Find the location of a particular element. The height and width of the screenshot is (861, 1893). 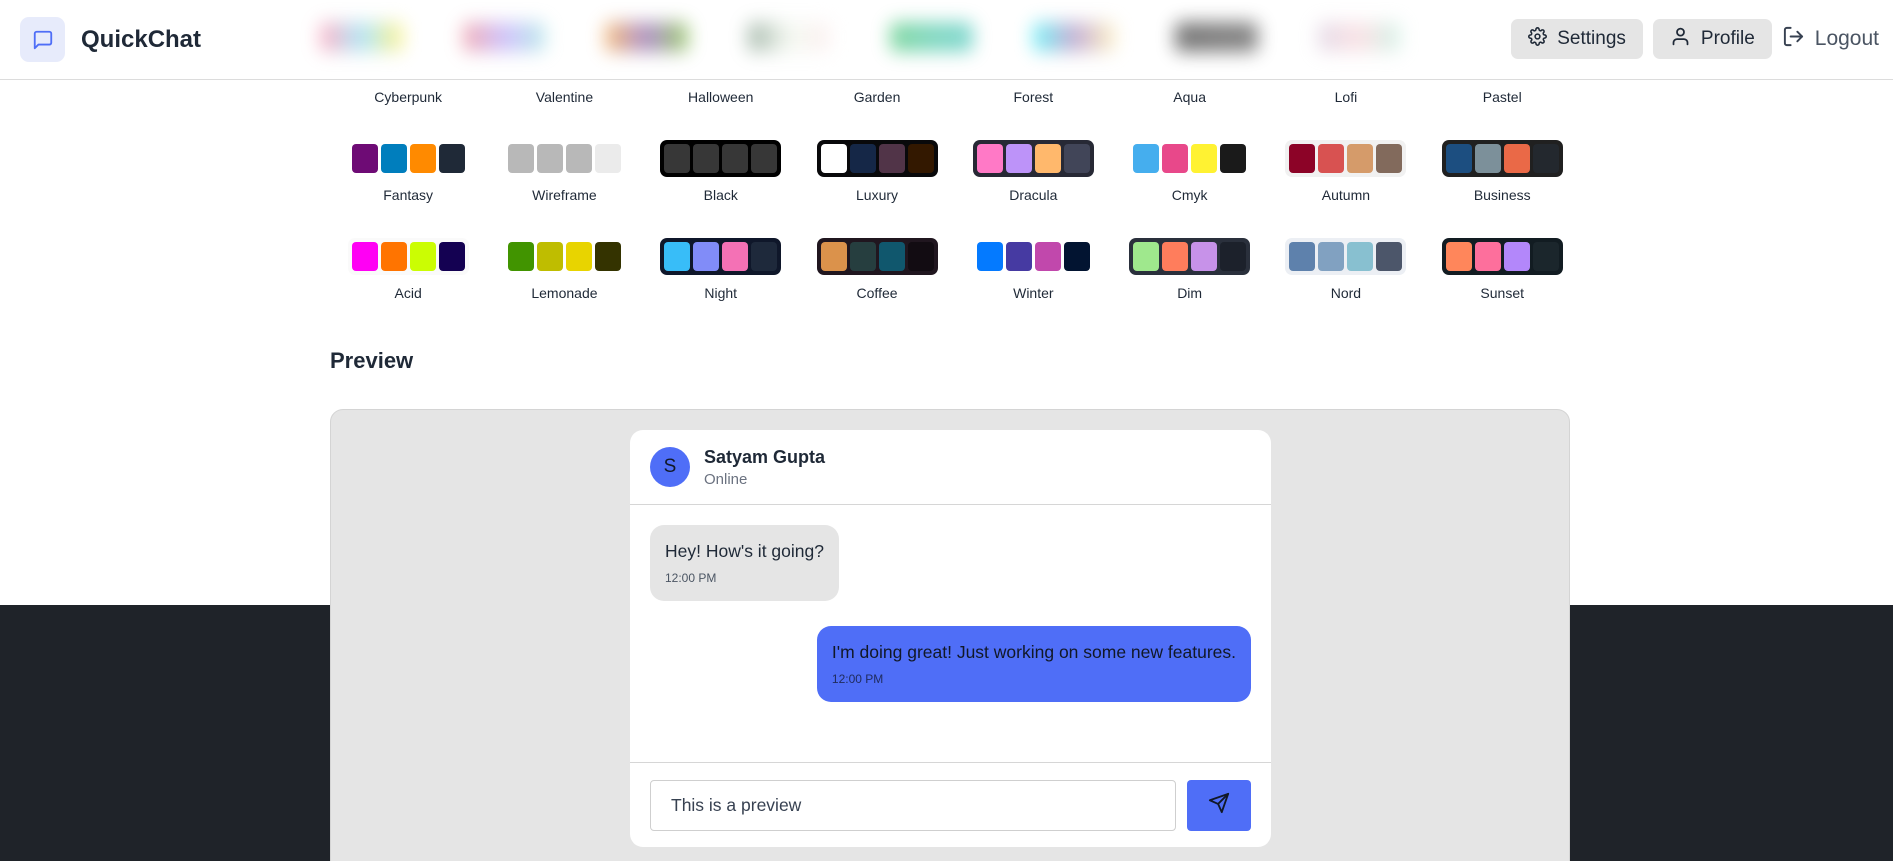

settings-label: Settings is located at coordinates (1591, 38).